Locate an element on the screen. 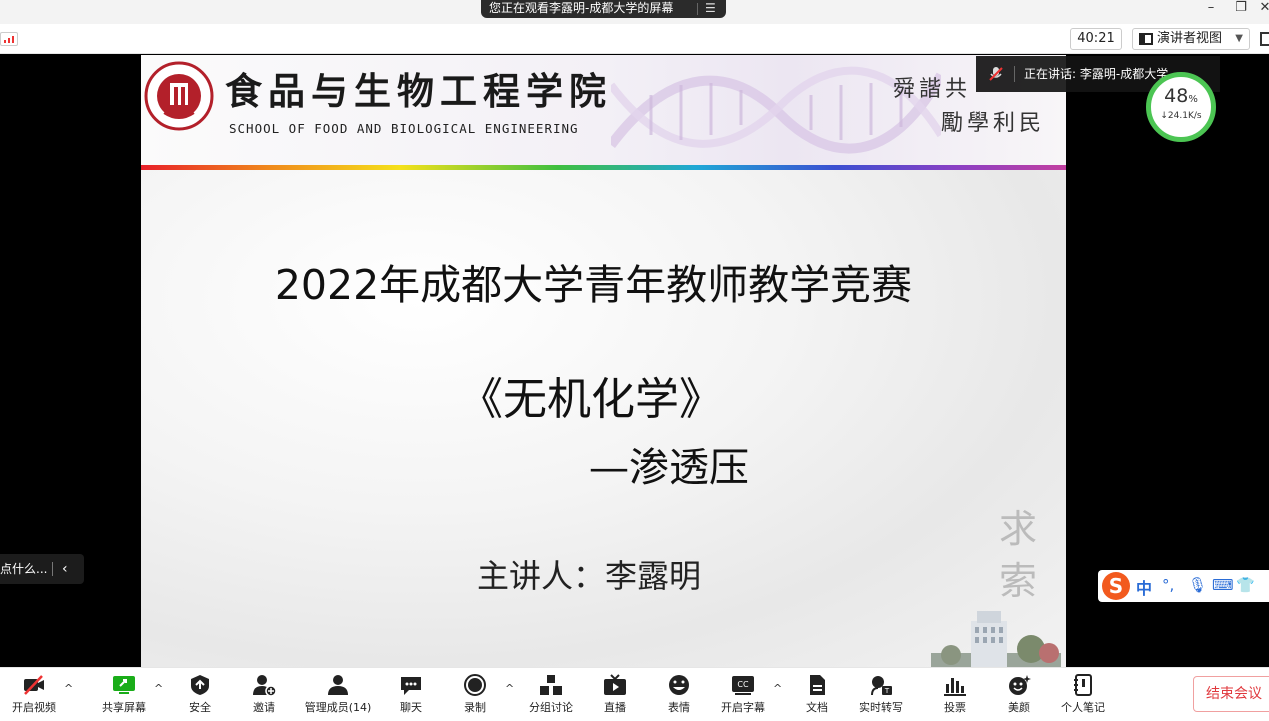  share-screen-label: 共享屏幕 is located at coordinates (124, 707).